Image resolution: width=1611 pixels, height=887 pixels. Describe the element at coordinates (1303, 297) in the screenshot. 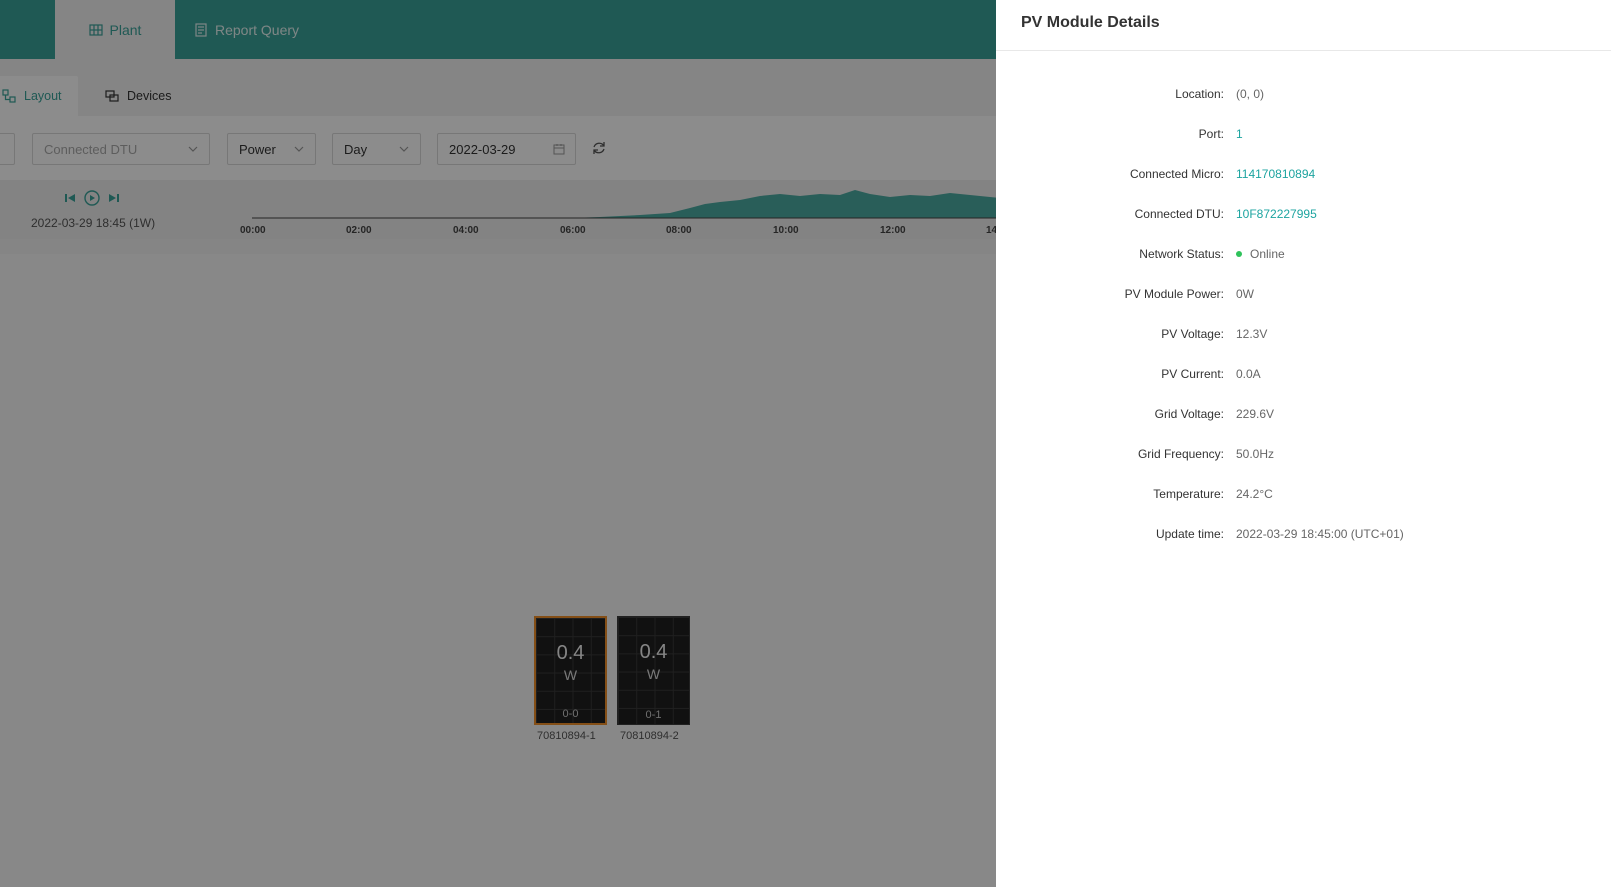

I see `field-pv-module-power: PV Module Power: 0W` at that location.